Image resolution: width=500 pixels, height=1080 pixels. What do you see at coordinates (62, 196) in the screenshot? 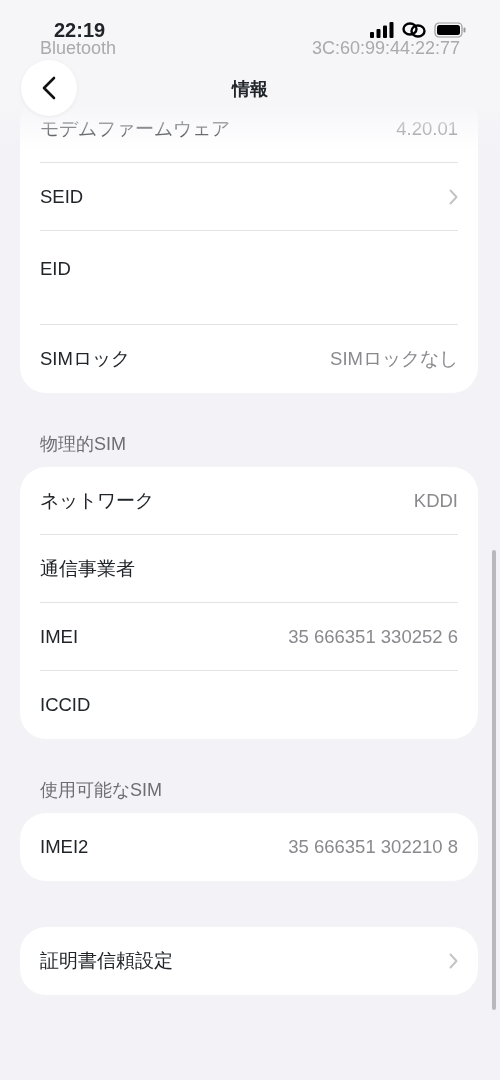
I see `settings-row-label: SEID` at bounding box center [62, 196].